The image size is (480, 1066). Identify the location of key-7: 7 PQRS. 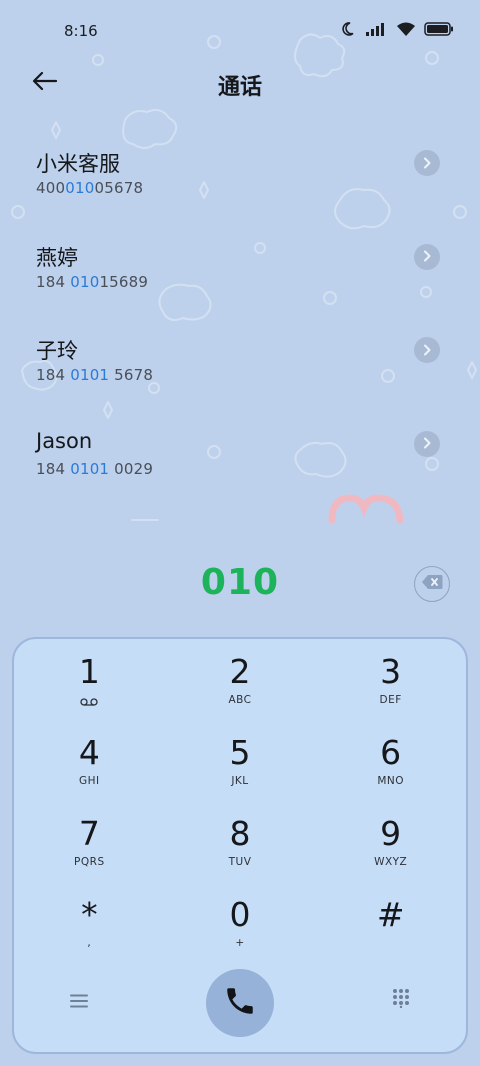
(89, 849).